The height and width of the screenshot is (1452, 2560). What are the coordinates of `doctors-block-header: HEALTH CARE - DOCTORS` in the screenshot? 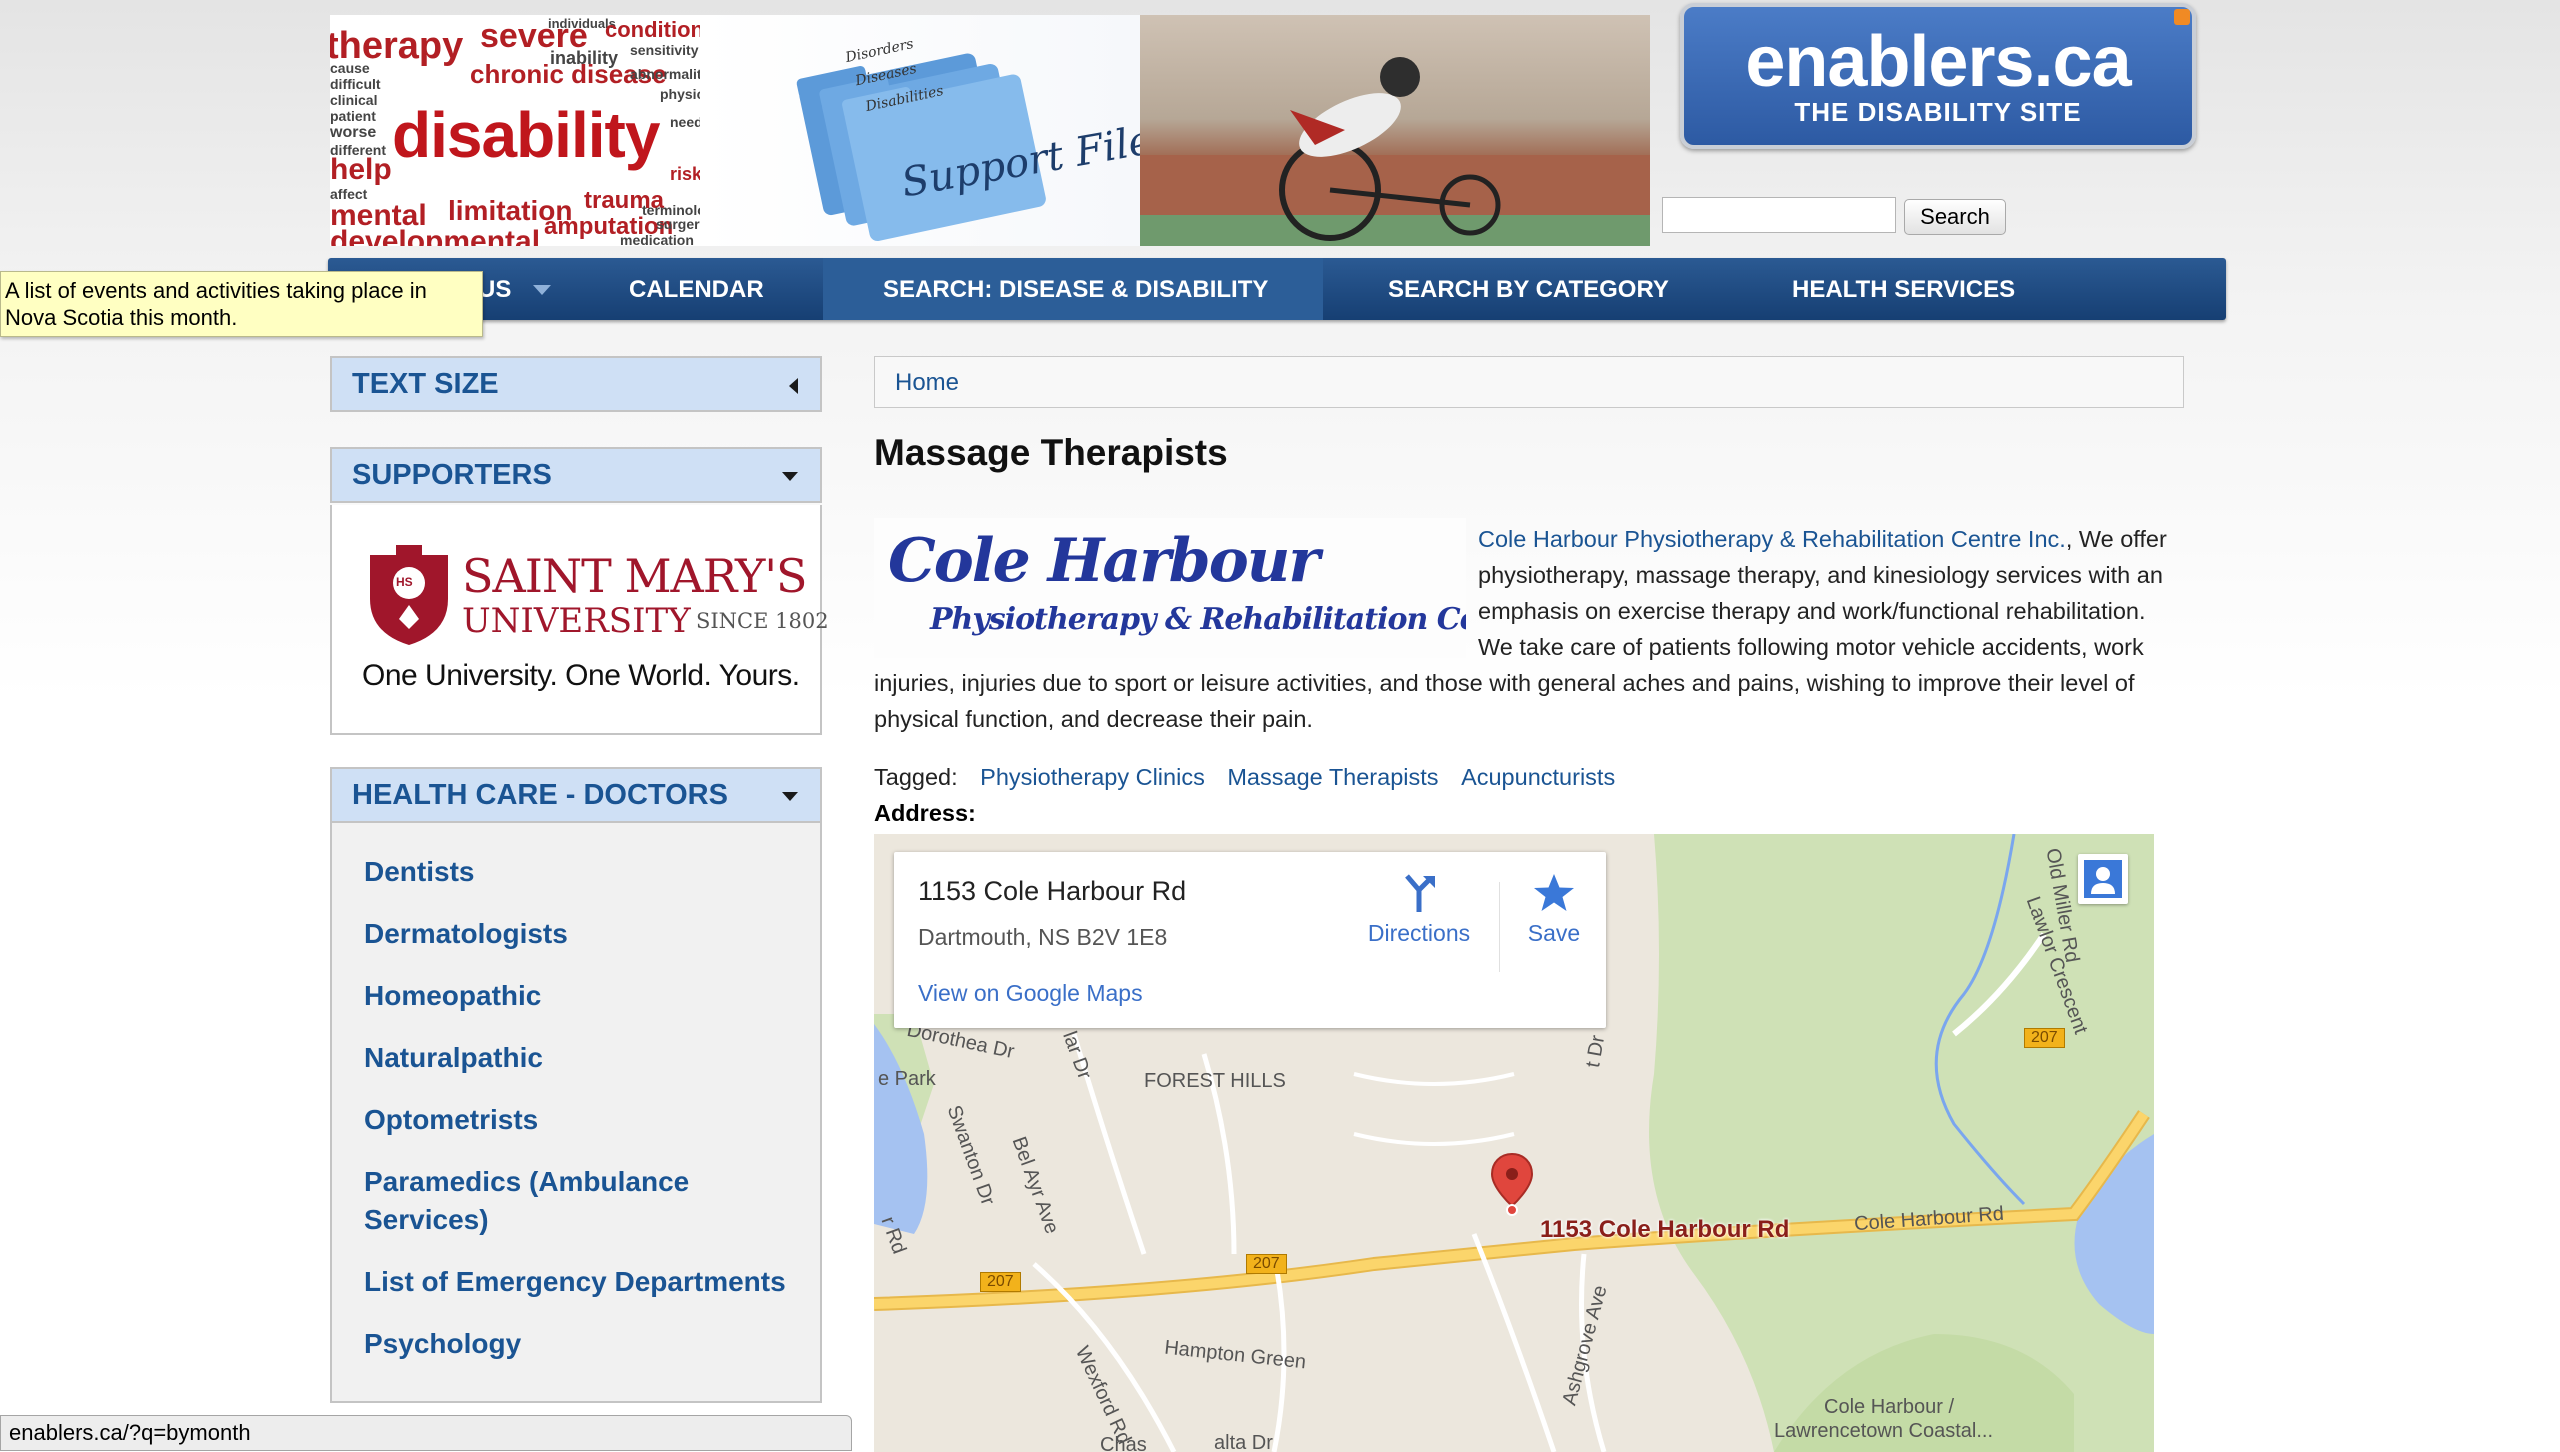 It's located at (576, 795).